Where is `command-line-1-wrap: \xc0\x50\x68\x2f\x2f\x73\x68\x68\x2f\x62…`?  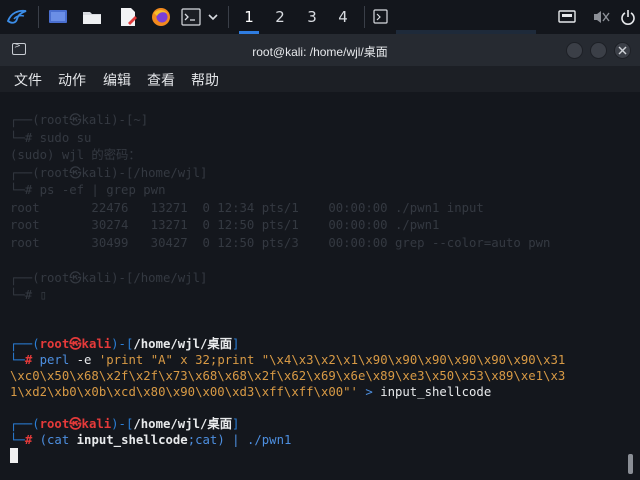 command-line-1-wrap: \xc0\x50\x68\x2f\x2f\x73\x68\x68\x2f\x62… is located at coordinates (287, 376).